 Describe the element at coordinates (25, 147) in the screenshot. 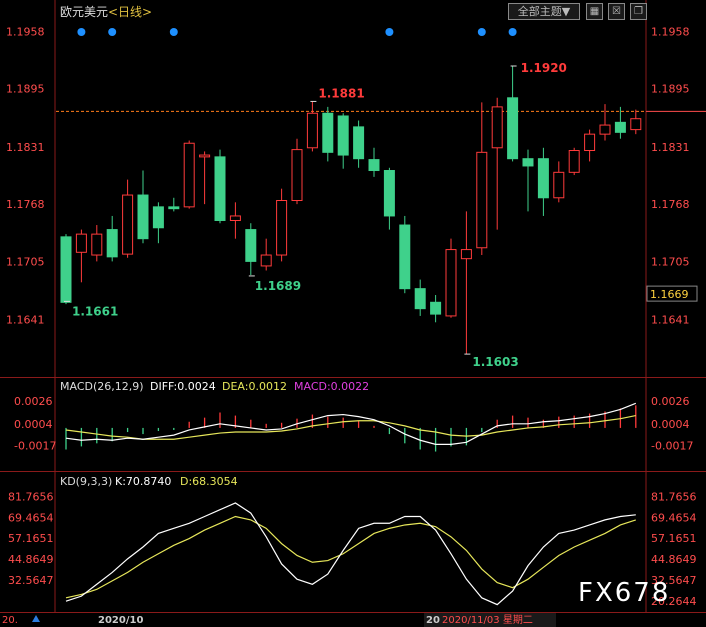

I see `price-axis-left-tick: 1.1831` at that location.